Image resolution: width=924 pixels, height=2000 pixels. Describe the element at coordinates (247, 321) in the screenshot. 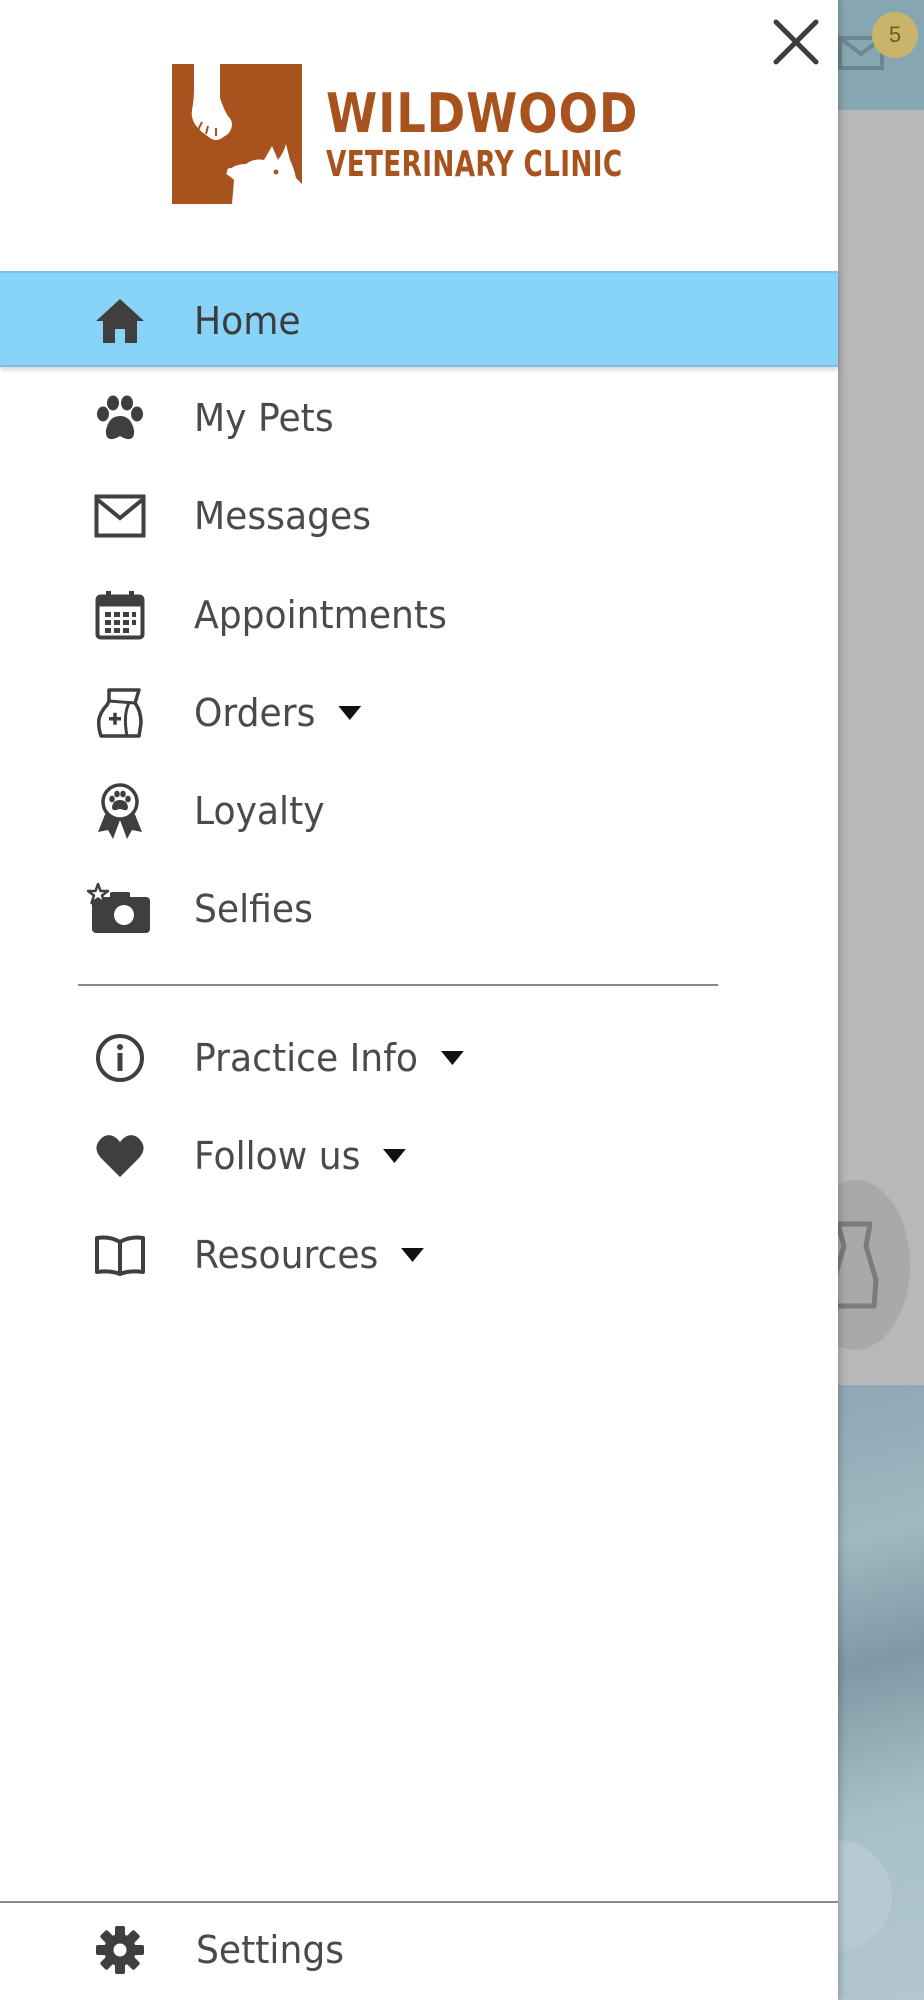

I see `menu-item-label: Home` at that location.